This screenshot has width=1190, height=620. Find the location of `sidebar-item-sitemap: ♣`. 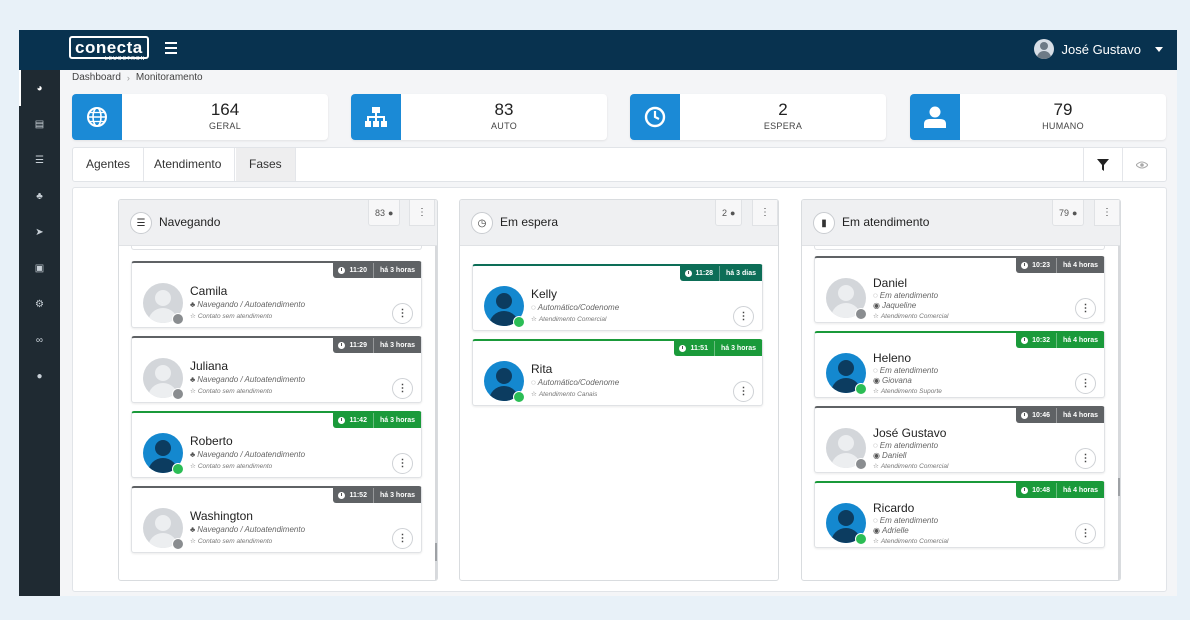

sidebar-item-sitemap: ♣ is located at coordinates (39, 196).